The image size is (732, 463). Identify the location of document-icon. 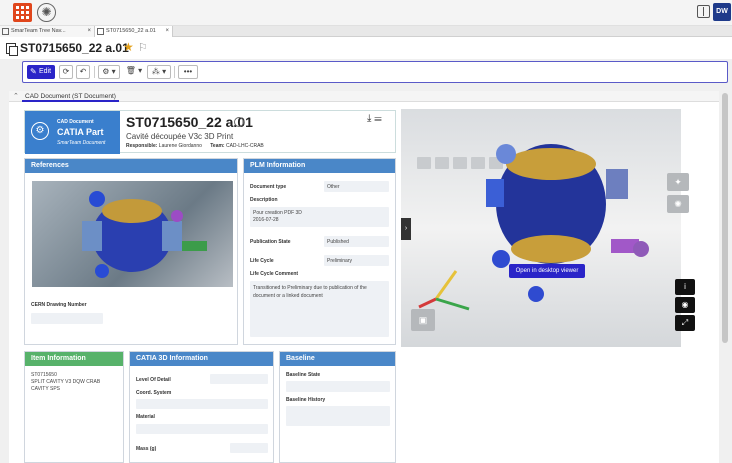
(12, 49).